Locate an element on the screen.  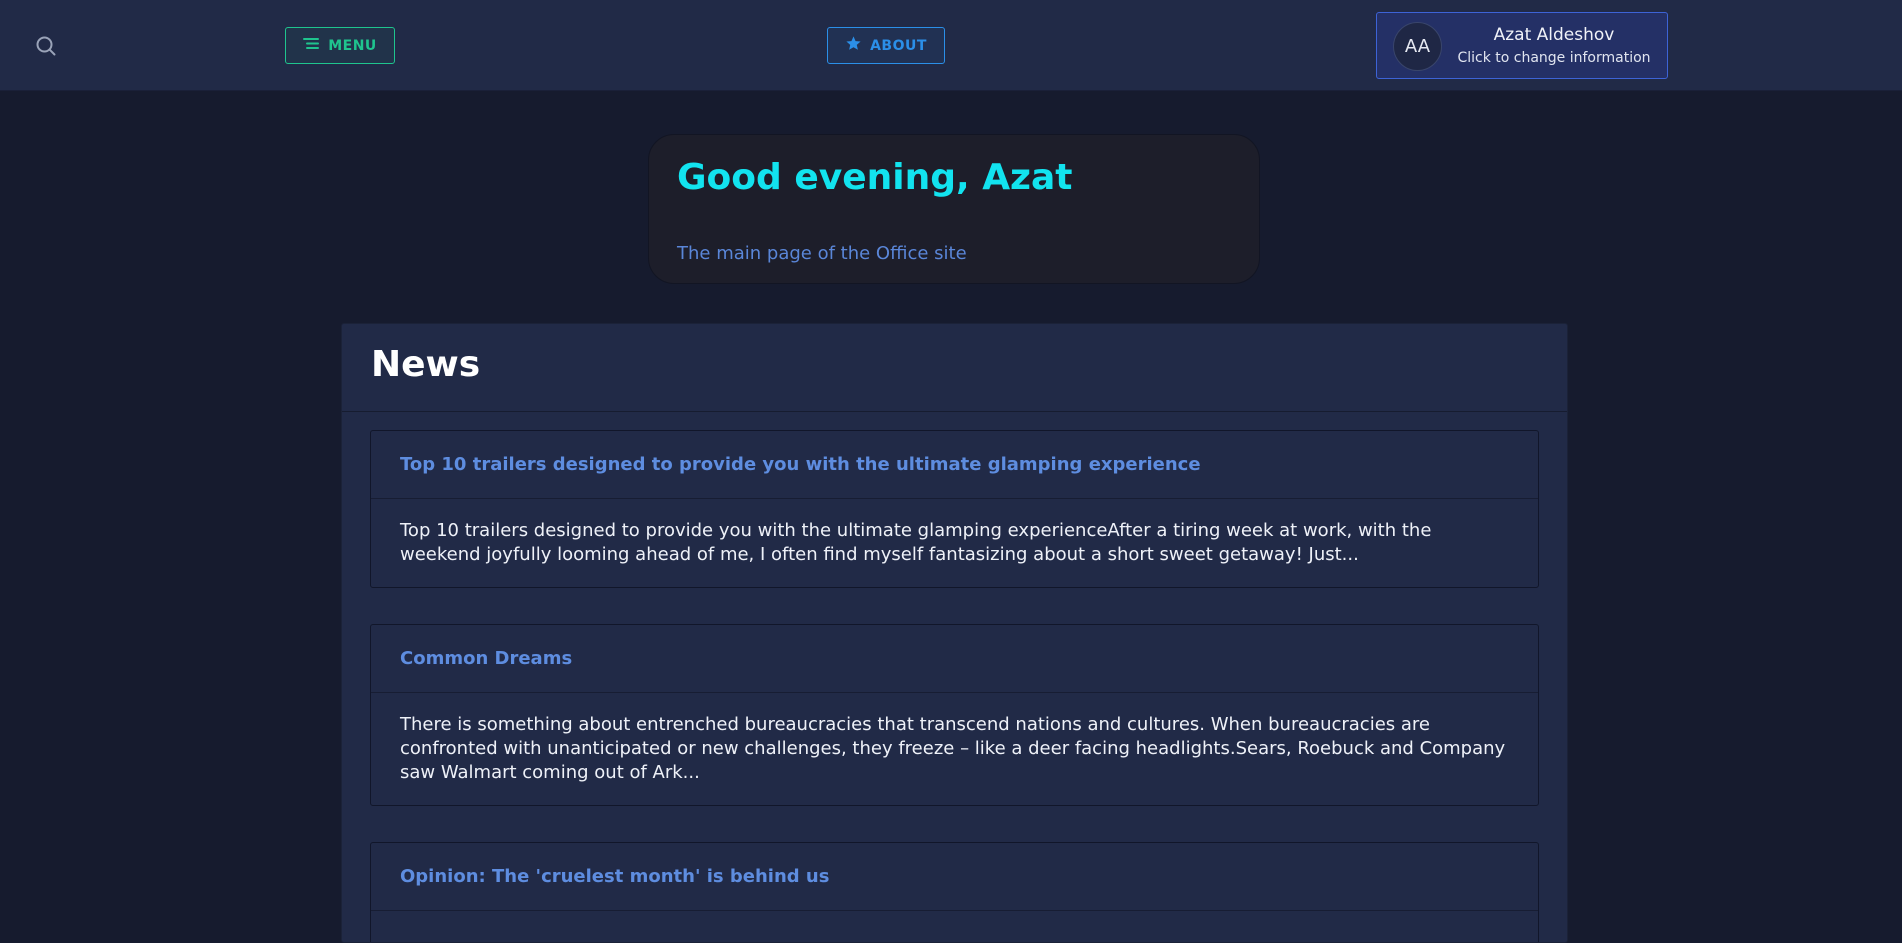
about-button: ABOUT is located at coordinates (886, 45).